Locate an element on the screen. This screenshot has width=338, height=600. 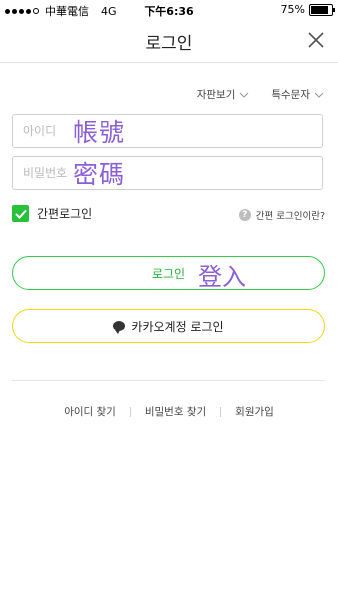
easy-login-toggle: 간편로그인 is located at coordinates (52, 213).